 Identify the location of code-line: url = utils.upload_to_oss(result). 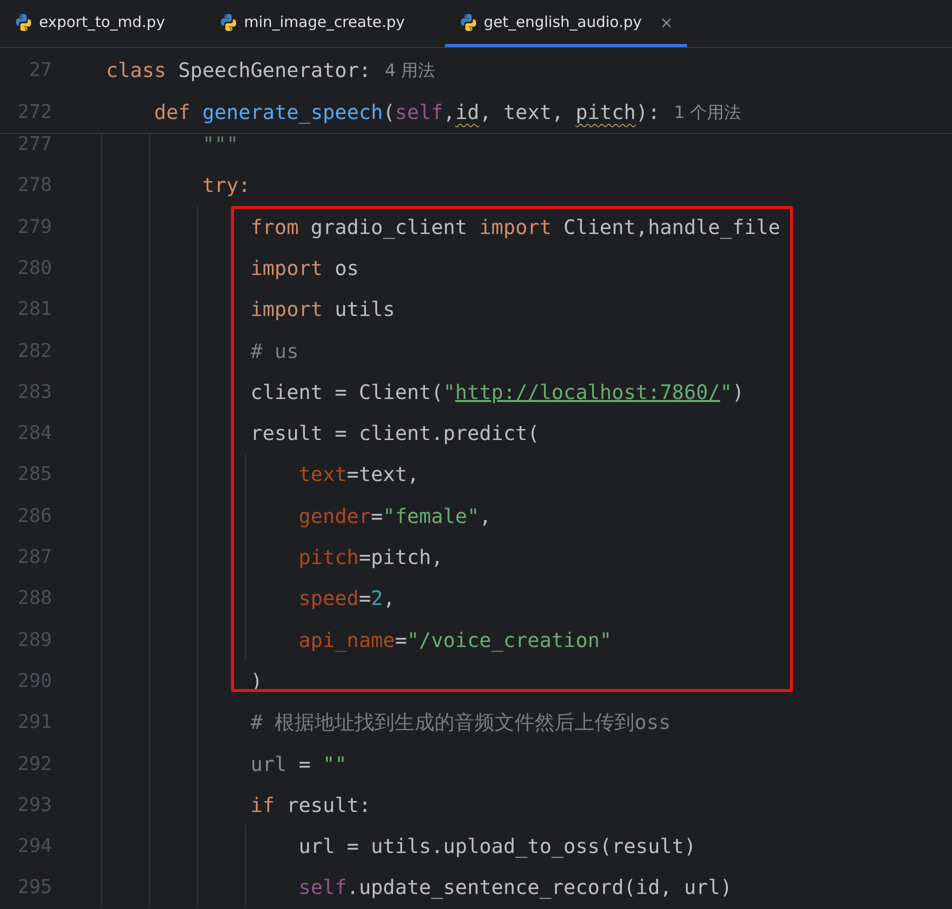
(497, 846).